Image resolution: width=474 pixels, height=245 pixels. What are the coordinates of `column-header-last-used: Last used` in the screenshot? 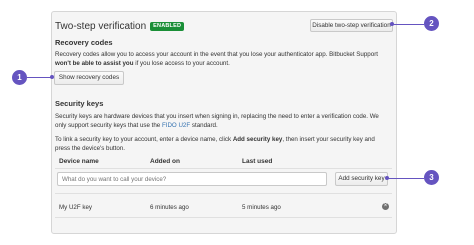 It's located at (257, 161).